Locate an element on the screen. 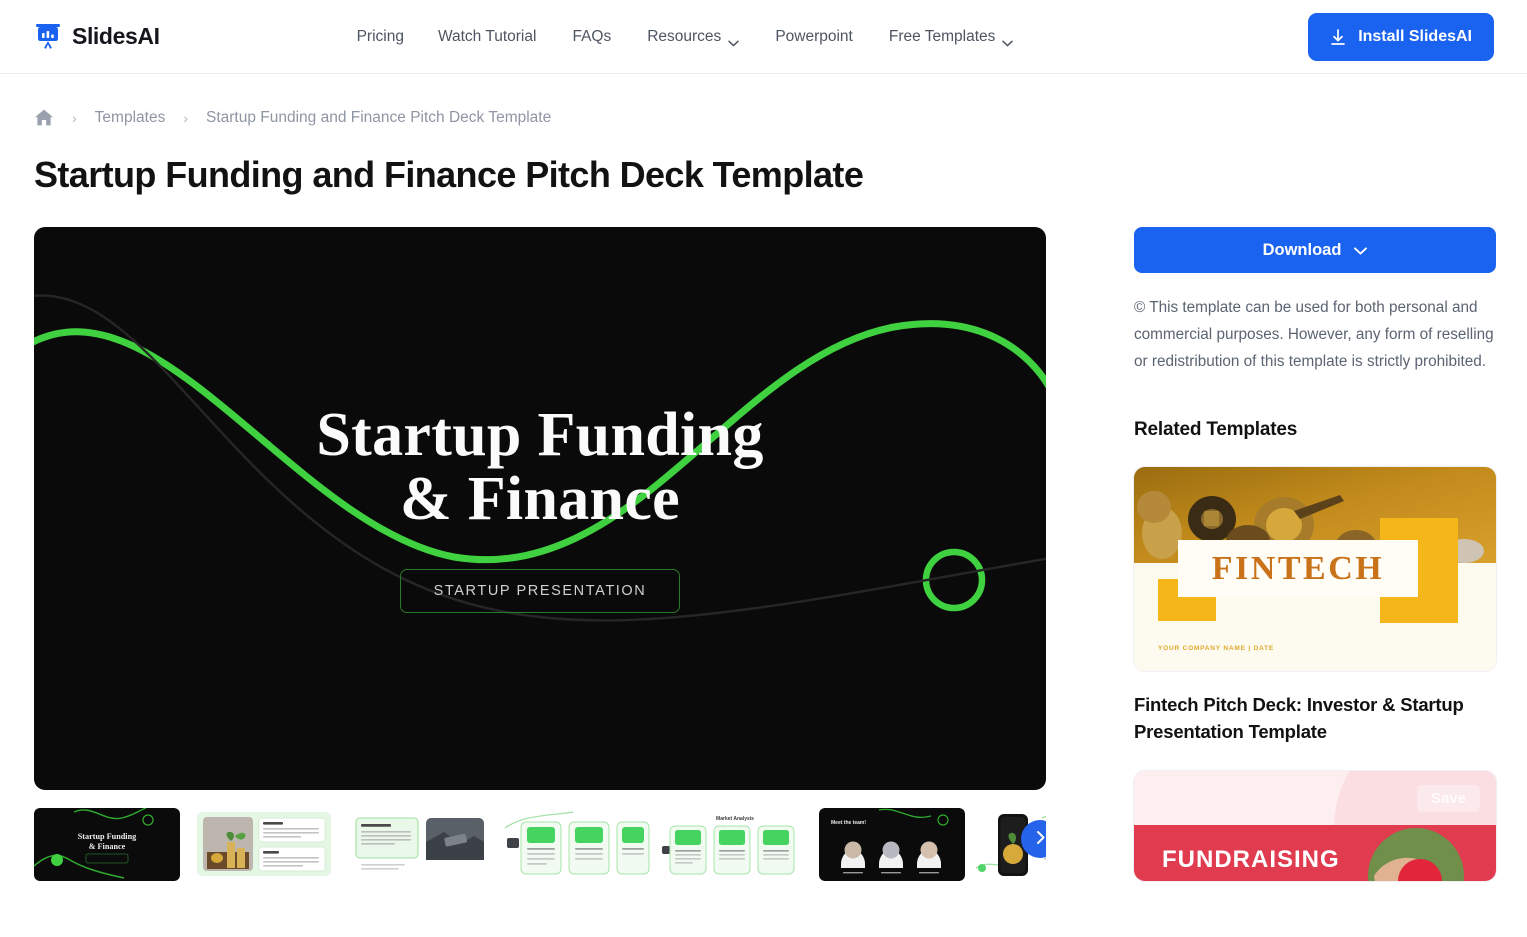 The height and width of the screenshot is (937, 1527). nav-item-faqs: FAQs is located at coordinates (609, 37).